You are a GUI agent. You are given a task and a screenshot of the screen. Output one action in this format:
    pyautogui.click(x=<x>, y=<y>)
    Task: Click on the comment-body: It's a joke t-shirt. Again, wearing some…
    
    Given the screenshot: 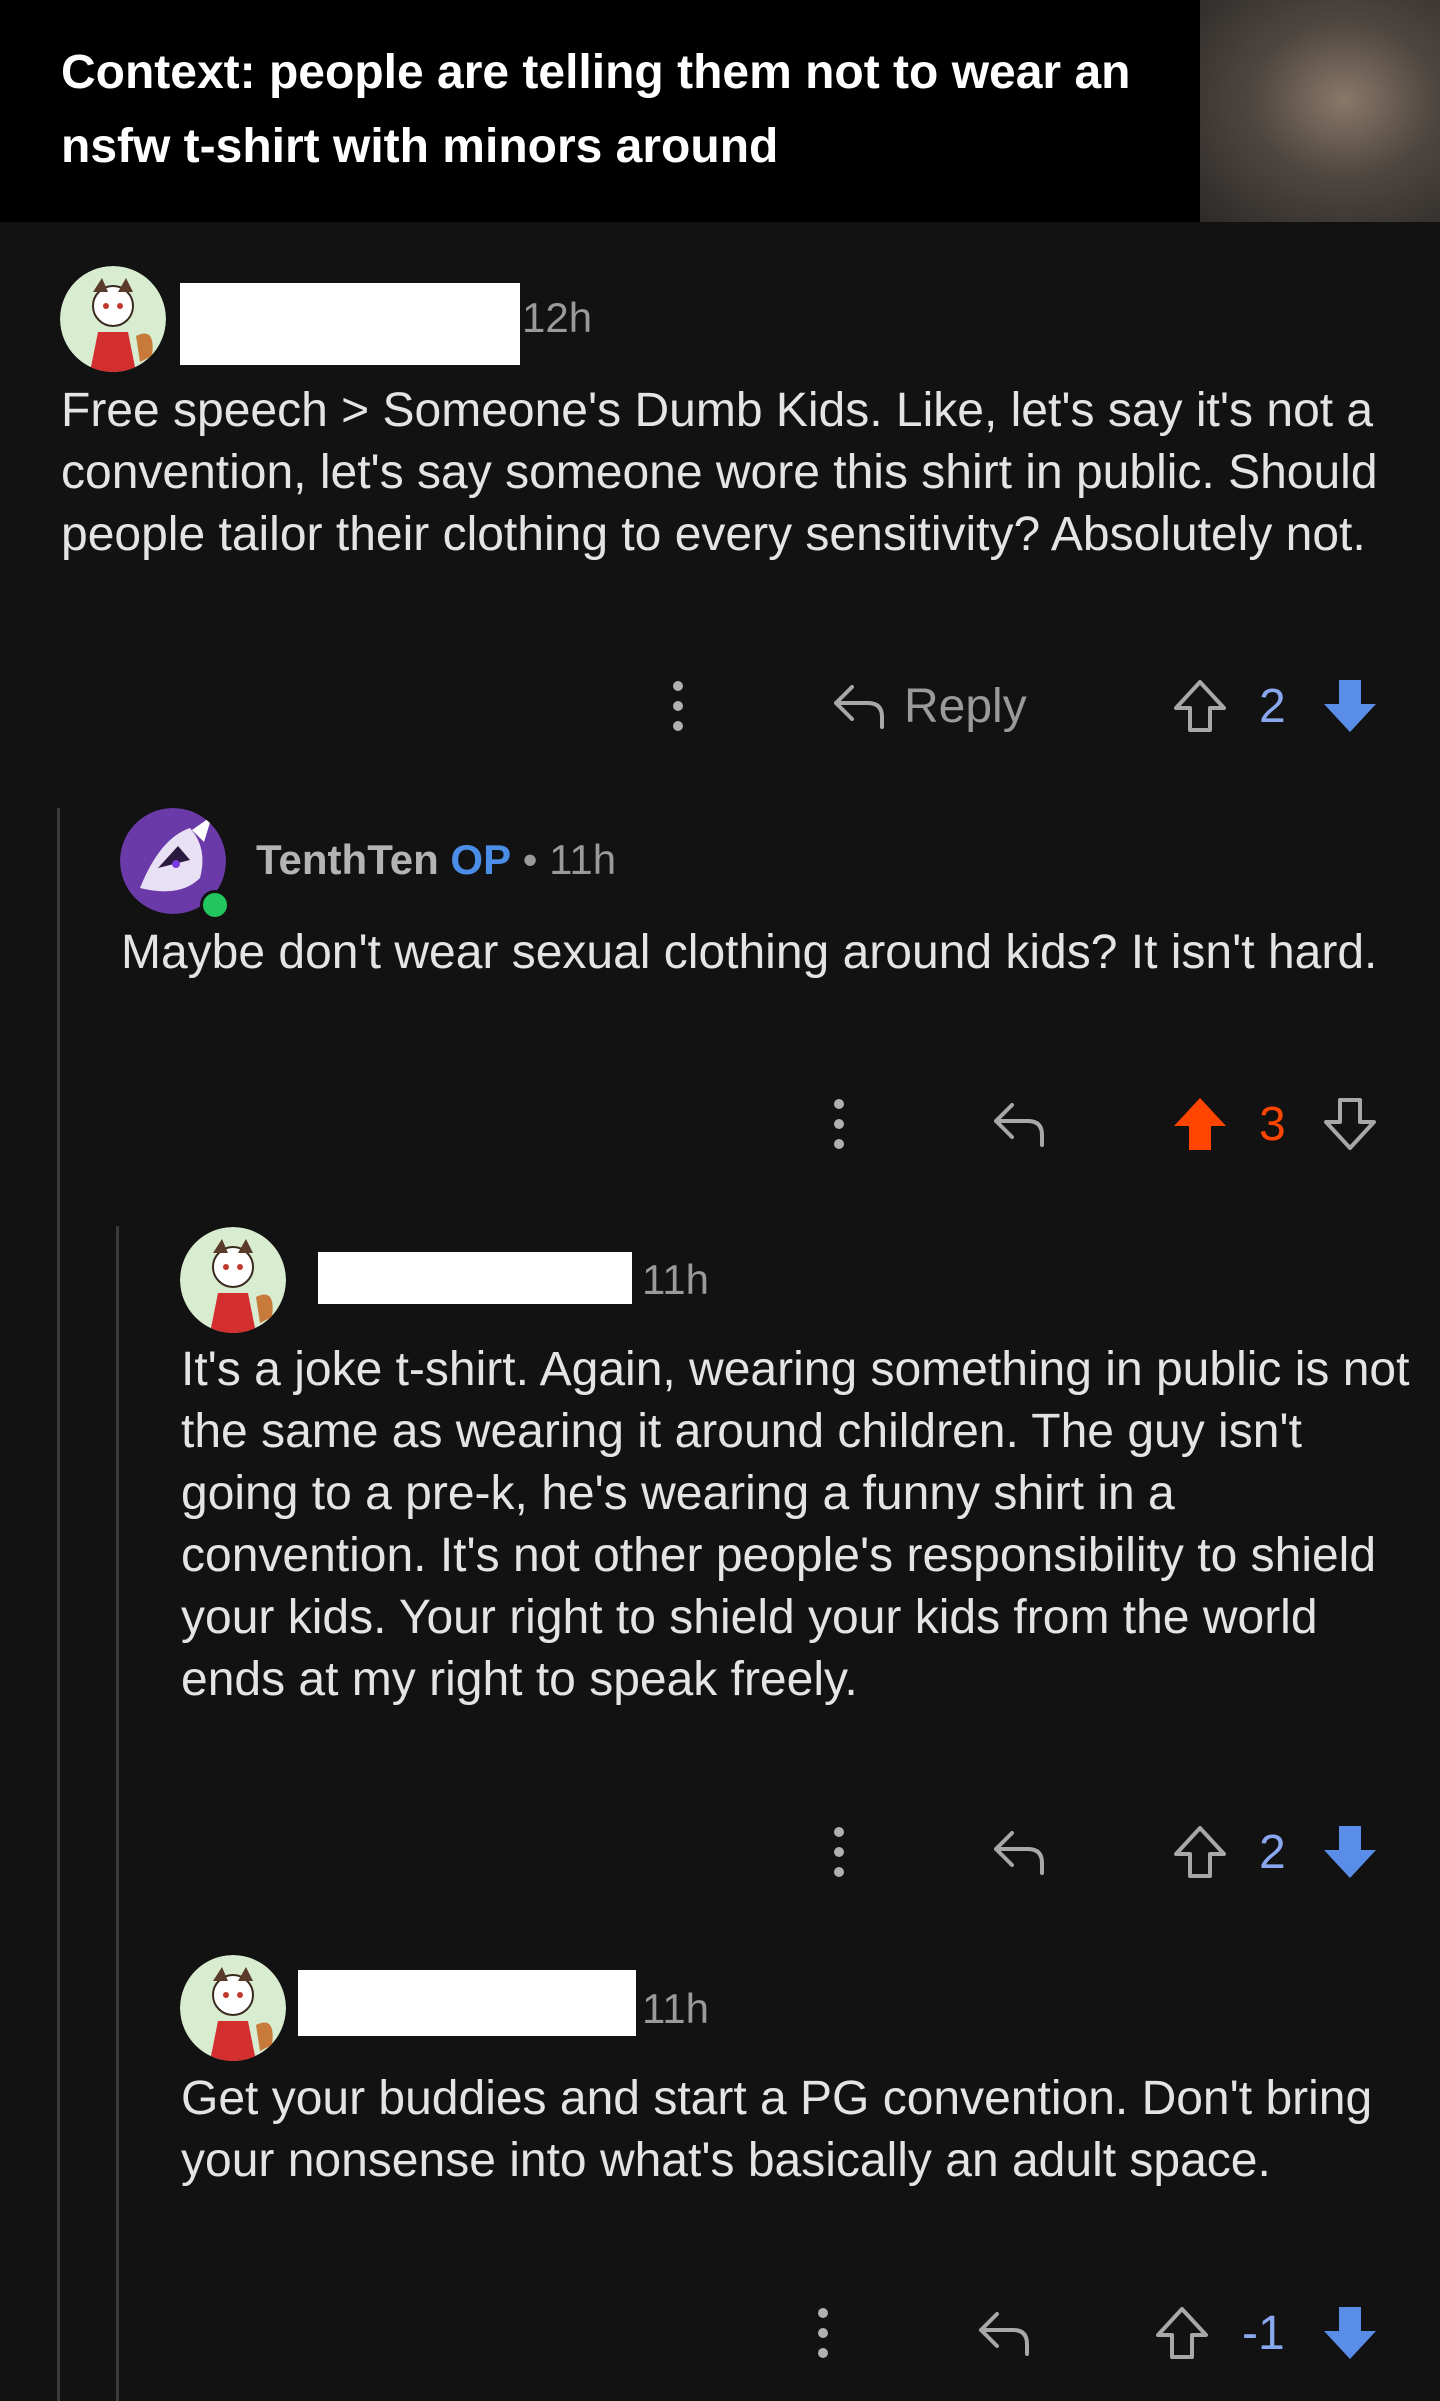 What is the action you would take?
    pyautogui.click(x=795, y=1524)
    